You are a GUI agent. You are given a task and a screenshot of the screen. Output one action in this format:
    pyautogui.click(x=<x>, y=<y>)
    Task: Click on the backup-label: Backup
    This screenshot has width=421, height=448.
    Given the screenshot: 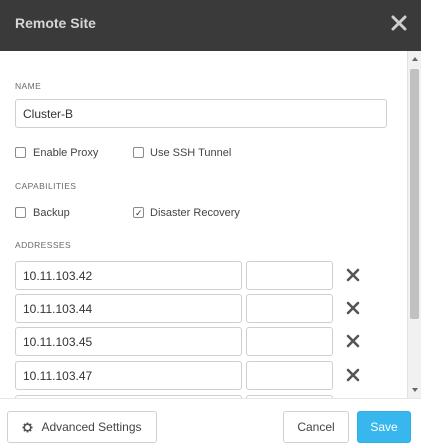 What is the action you would take?
    pyautogui.click(x=51, y=213)
    